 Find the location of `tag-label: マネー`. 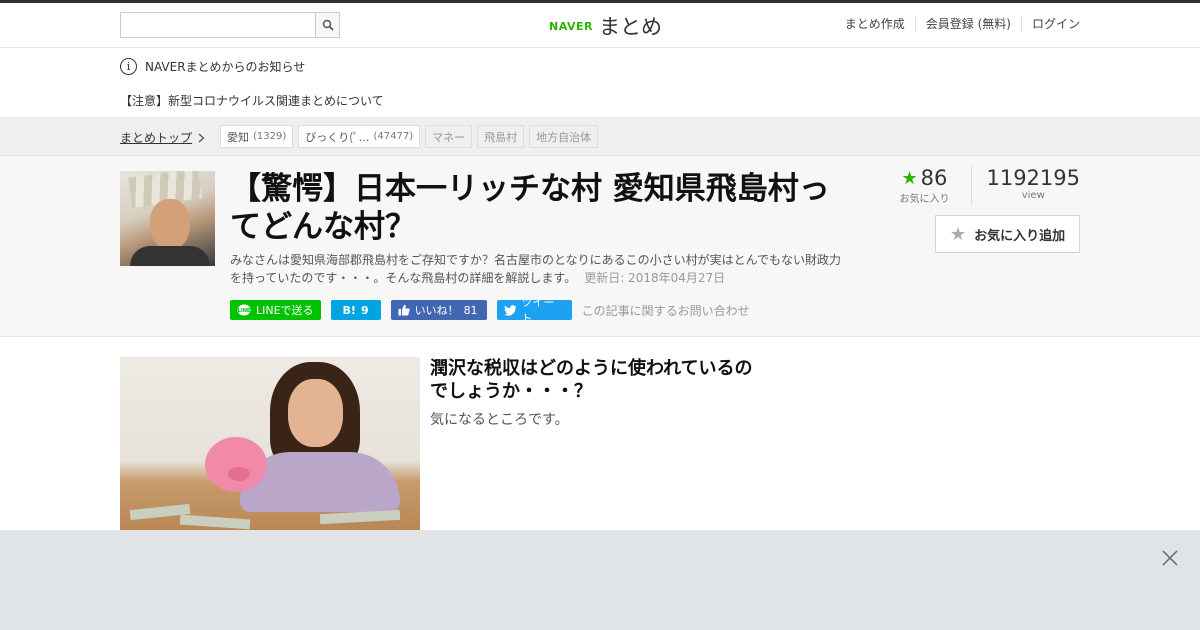

tag-label: マネー is located at coordinates (449, 137).